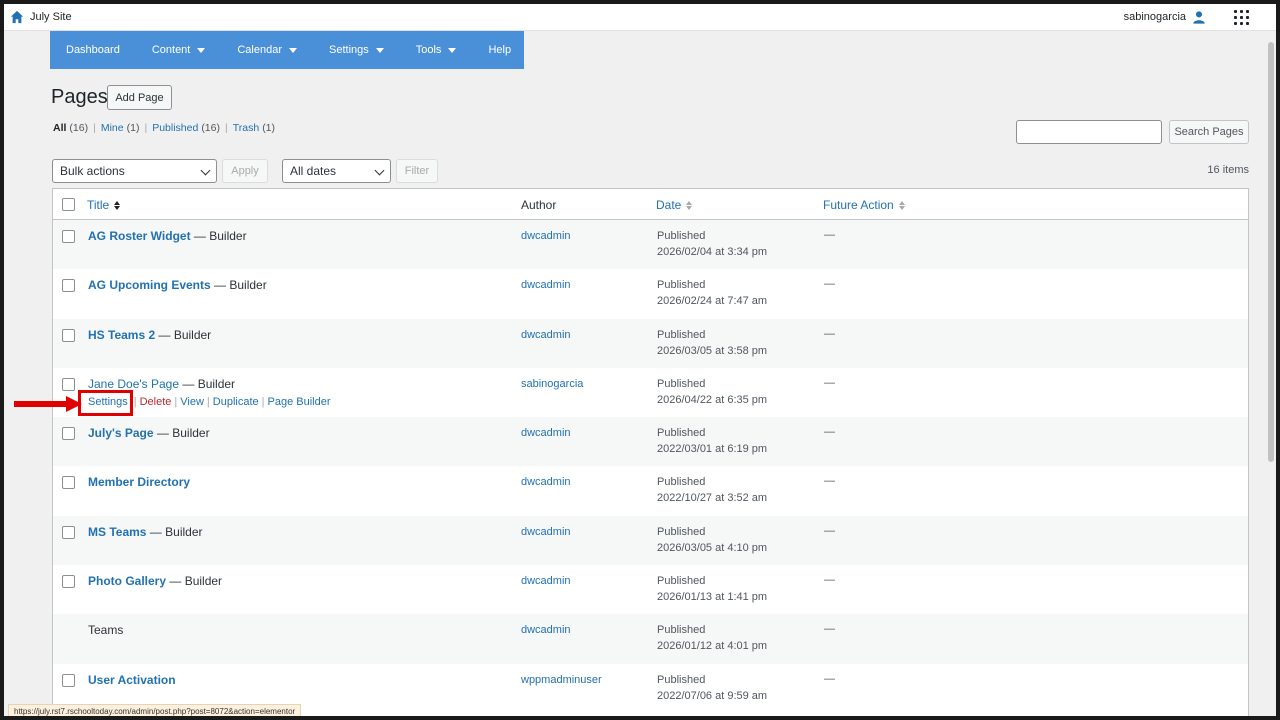 This screenshot has width=1280, height=720. I want to click on row-title-link: July's Page, so click(121, 433).